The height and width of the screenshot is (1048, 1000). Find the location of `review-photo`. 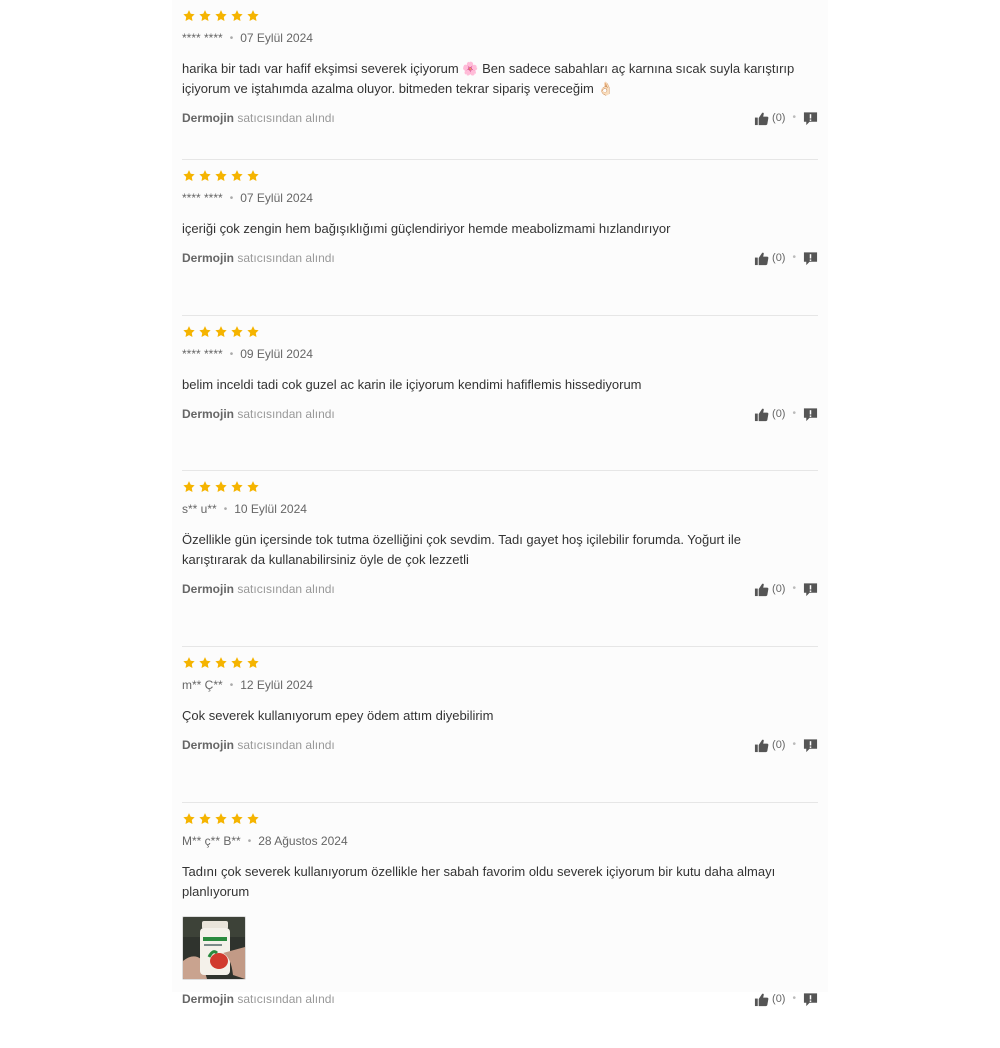

review-photo is located at coordinates (214, 948).